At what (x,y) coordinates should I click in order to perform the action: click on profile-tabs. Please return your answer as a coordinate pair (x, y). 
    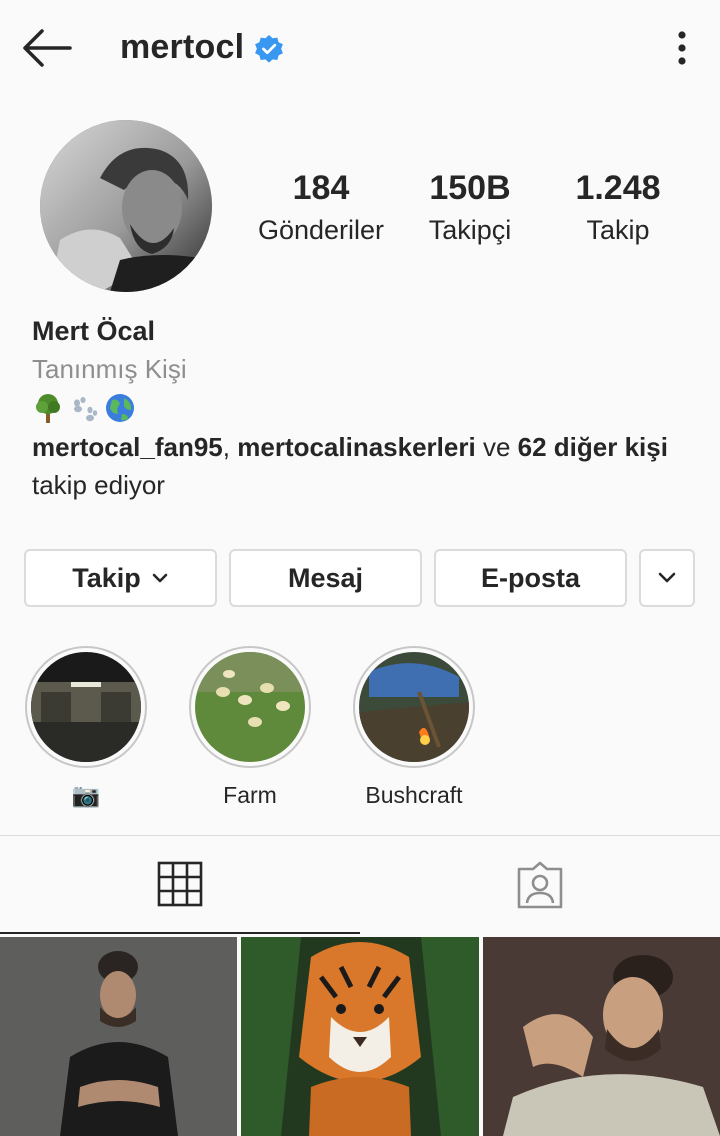
    Looking at the image, I should click on (360, 884).